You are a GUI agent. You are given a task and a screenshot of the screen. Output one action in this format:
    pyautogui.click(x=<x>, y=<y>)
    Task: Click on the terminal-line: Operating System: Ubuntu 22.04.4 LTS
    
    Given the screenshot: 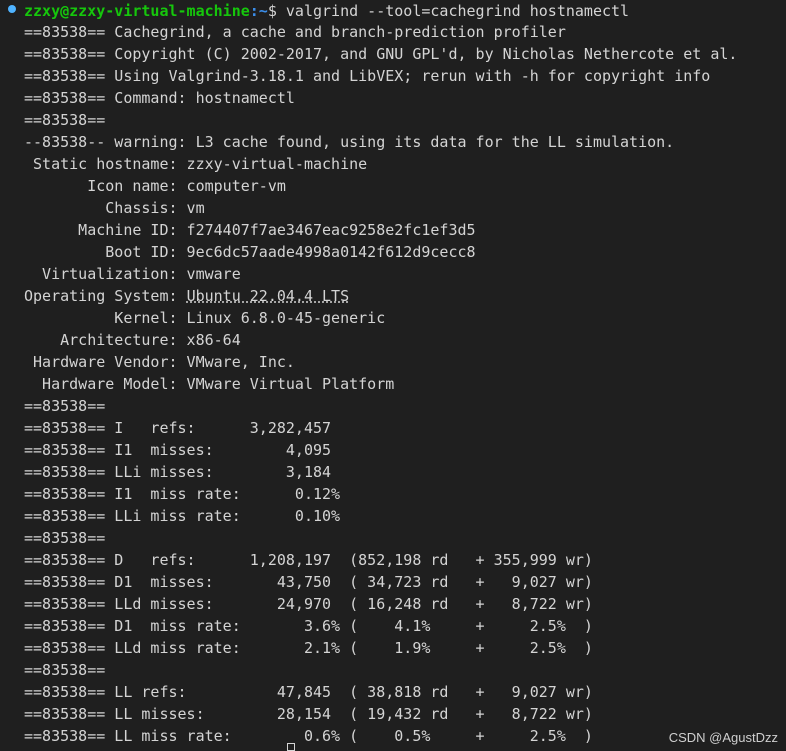 What is the action you would take?
    pyautogui.click(x=186, y=296)
    